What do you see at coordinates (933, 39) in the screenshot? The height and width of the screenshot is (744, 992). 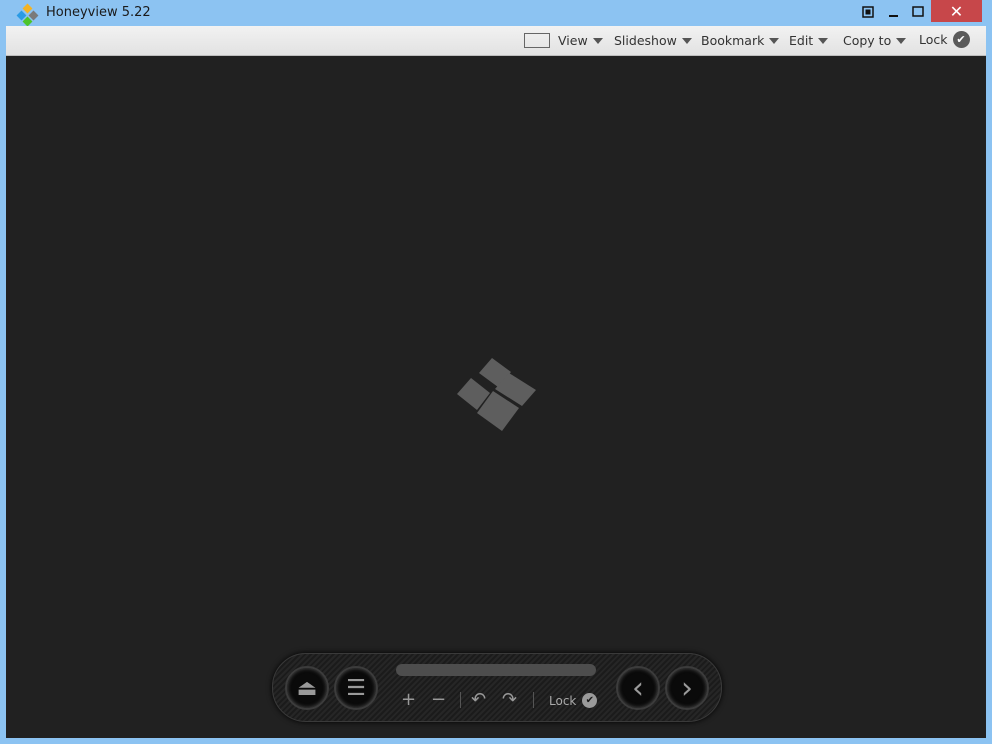 I see `menu-lock-label: Lock` at bounding box center [933, 39].